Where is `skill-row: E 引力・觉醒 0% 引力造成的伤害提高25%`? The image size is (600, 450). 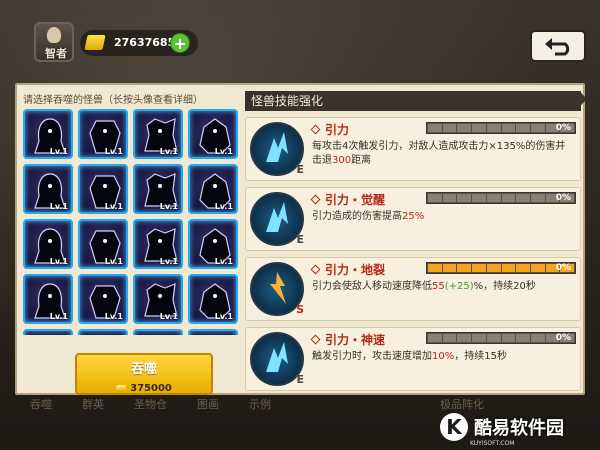
skill-row: E 引力・觉醒 0% 引力造成的伤害提高25% is located at coordinates (413, 219).